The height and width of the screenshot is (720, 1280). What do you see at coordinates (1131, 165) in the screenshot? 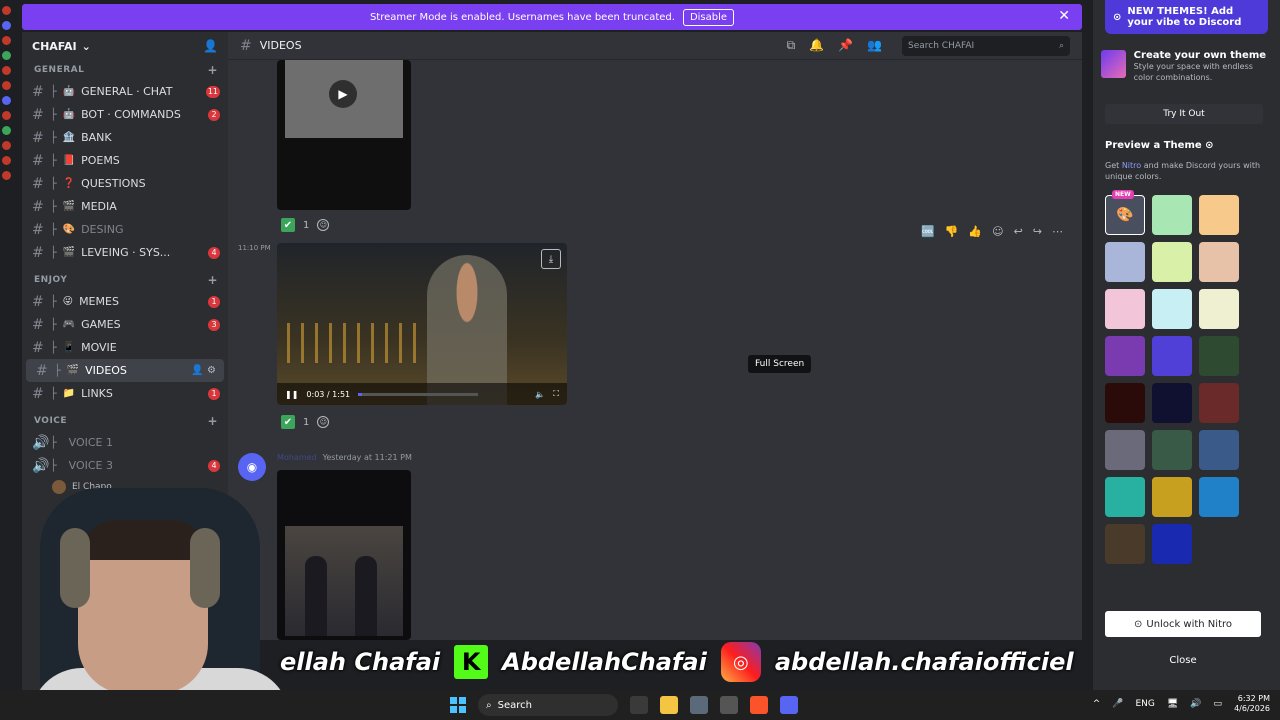
I see `nitro-link: Nitro` at bounding box center [1131, 165].